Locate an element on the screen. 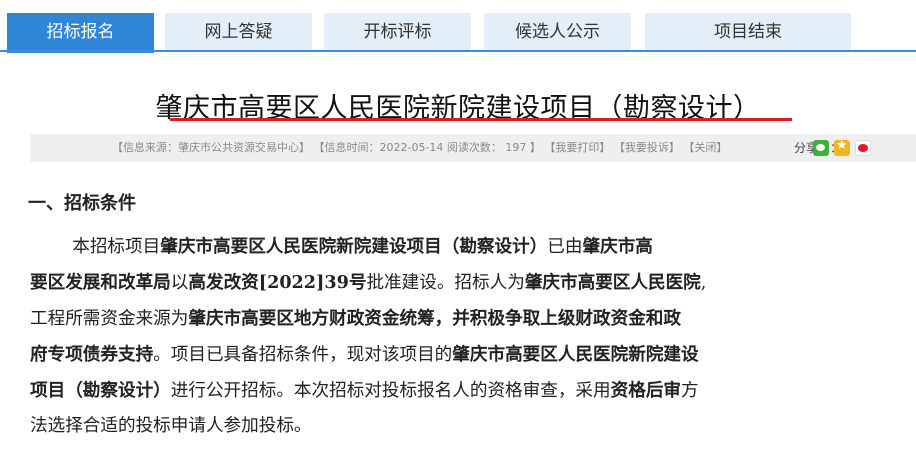 The image size is (916, 454). text: 批准建设。招标人为 is located at coordinates (445, 283).